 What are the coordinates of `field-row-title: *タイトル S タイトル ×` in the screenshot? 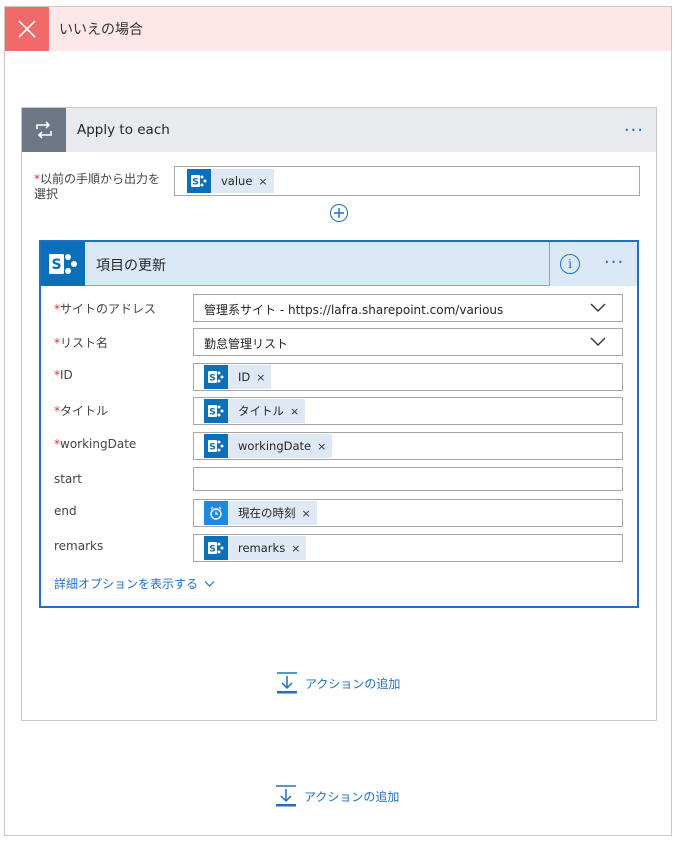 It's located at (339, 412).